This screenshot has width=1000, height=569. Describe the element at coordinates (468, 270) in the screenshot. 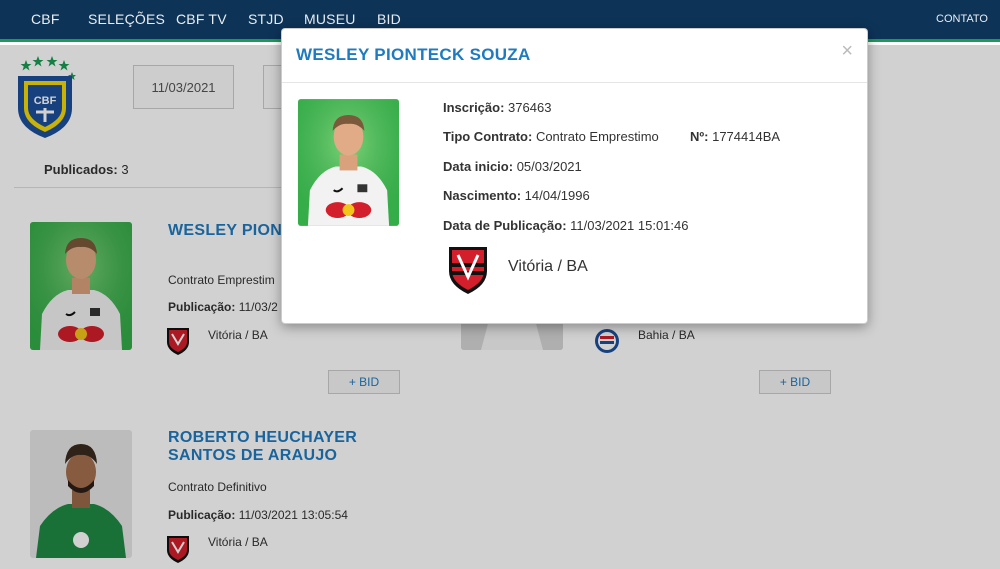

I see `vitoria-club-icon` at that location.